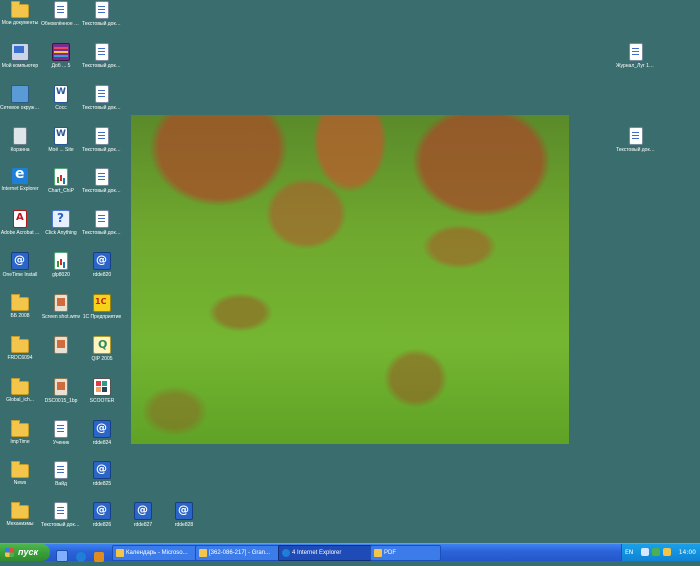 This screenshot has width=700, height=566. I want to click on my-documents-icon, so click(20, 9).